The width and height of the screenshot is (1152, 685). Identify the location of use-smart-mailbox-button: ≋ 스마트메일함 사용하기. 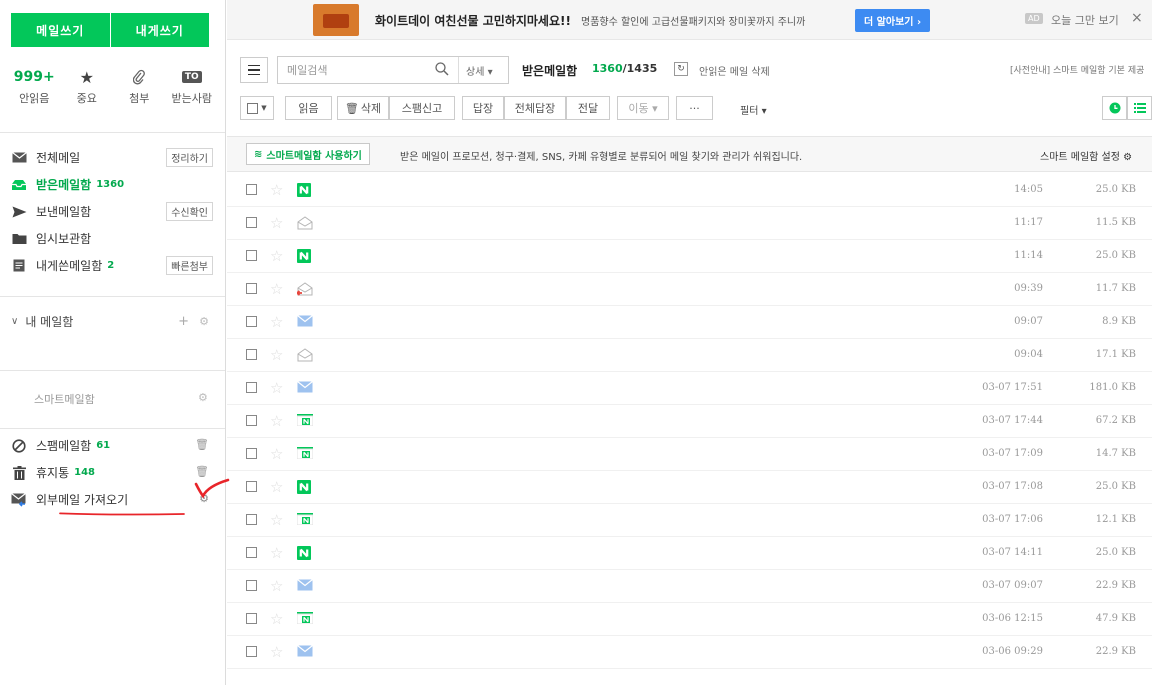
(308, 154).